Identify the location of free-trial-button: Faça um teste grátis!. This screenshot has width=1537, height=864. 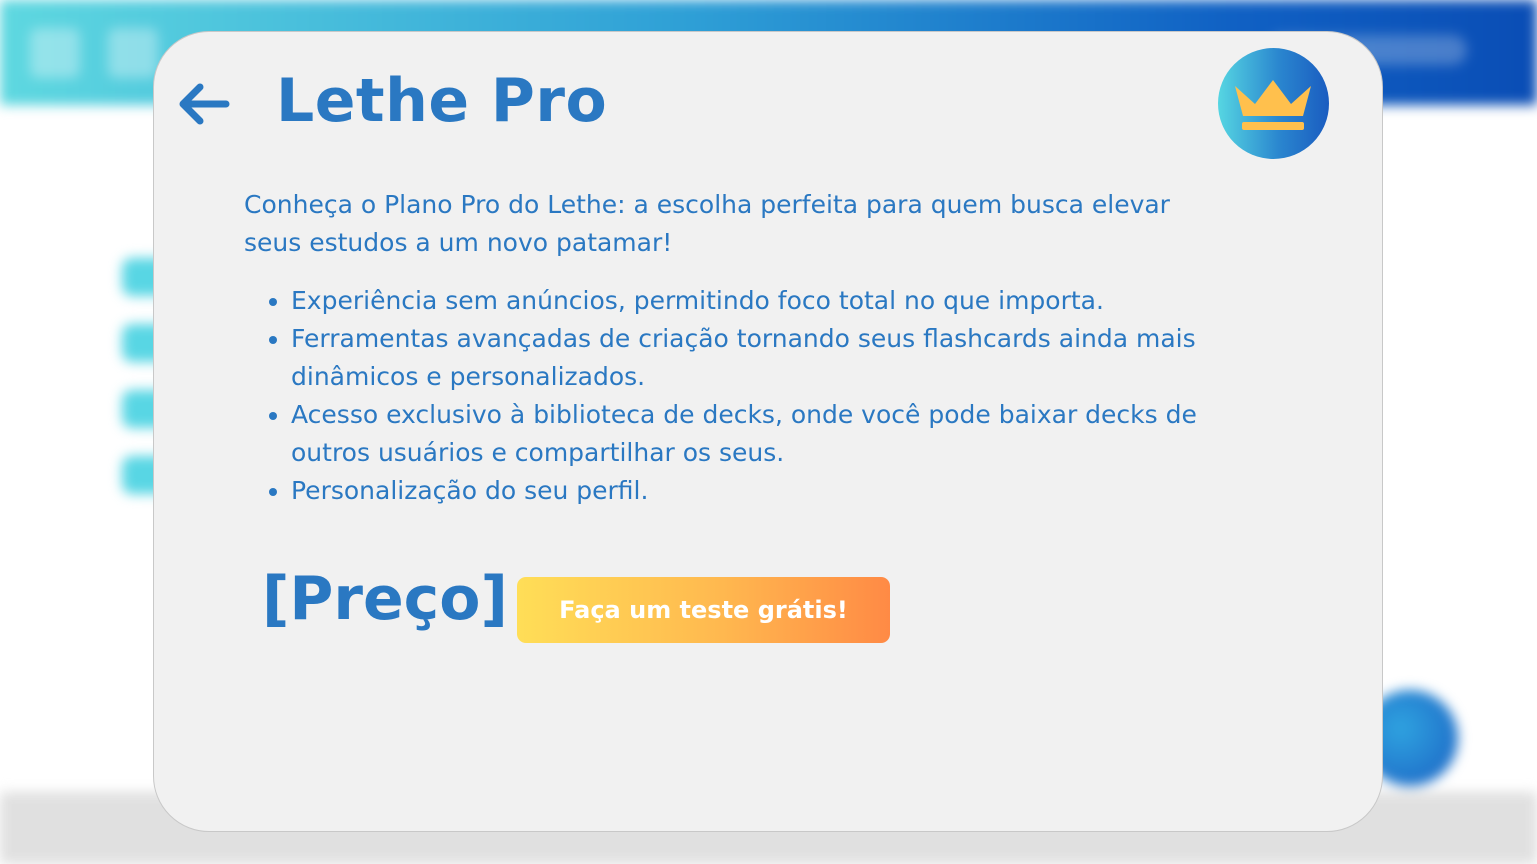
(703, 610).